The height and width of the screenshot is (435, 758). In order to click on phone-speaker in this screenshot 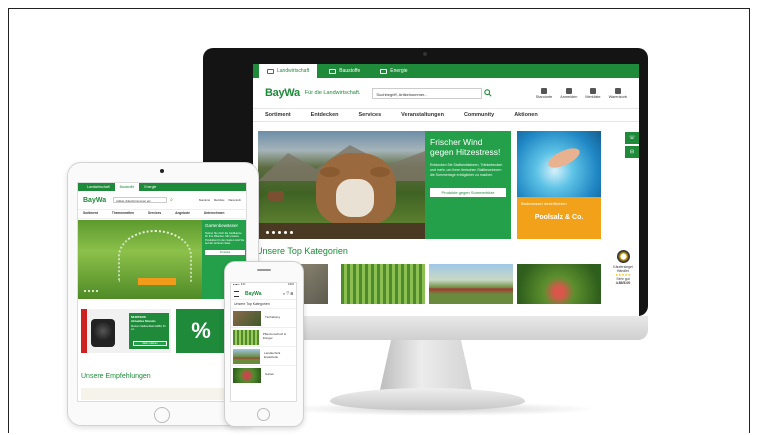, I will do `click(264, 270)`.